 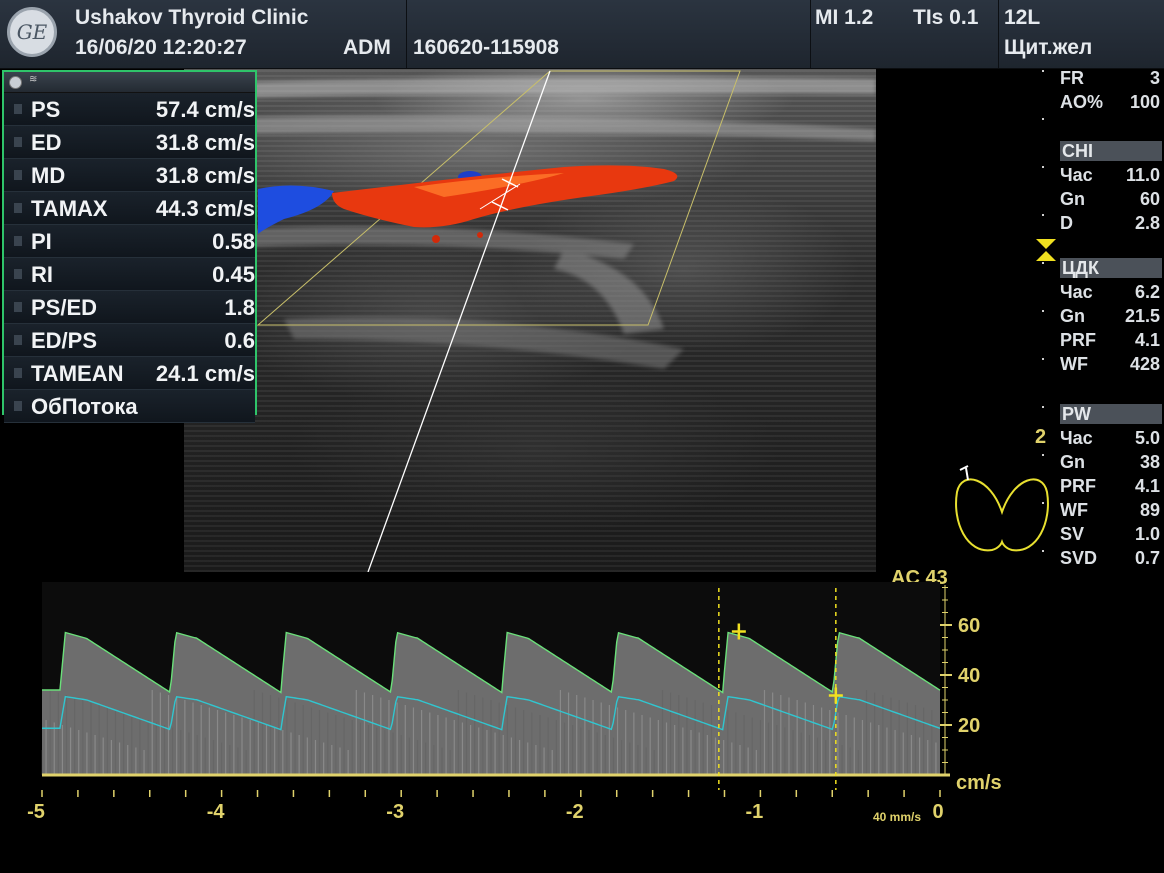 I want to click on measurement-label: PI, so click(x=41, y=241).